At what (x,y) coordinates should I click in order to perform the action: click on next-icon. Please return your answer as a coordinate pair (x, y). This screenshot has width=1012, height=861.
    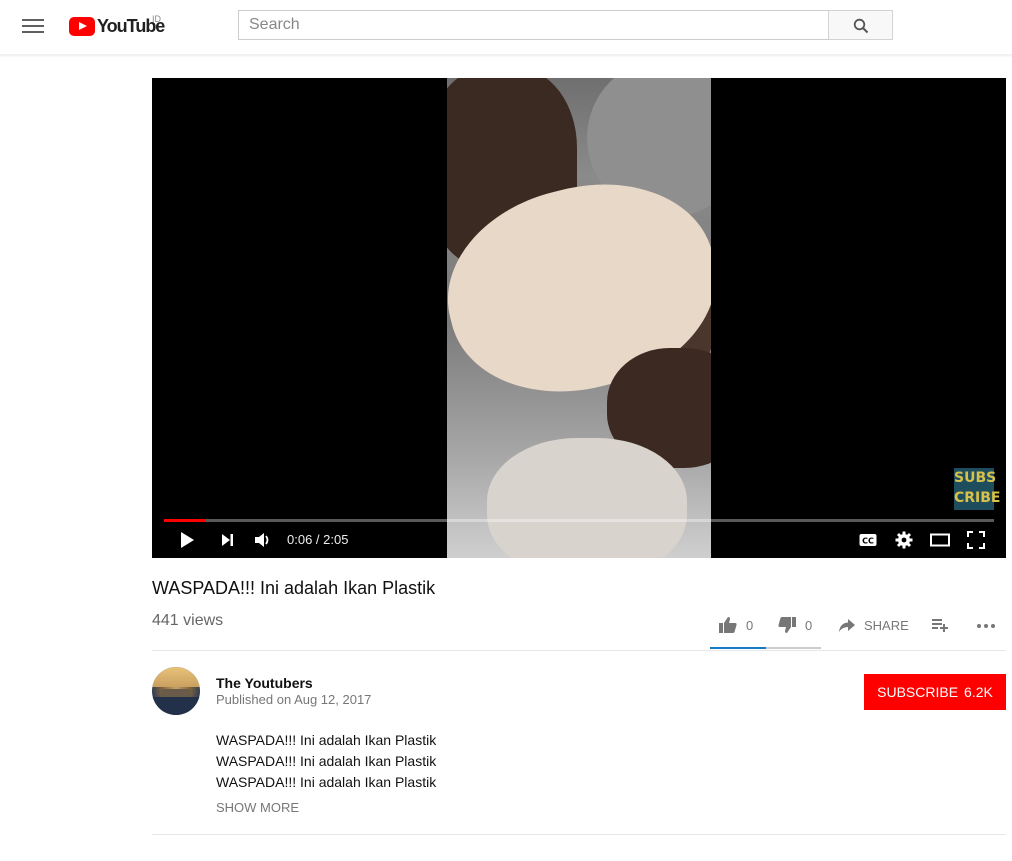
    Looking at the image, I should click on (227, 540).